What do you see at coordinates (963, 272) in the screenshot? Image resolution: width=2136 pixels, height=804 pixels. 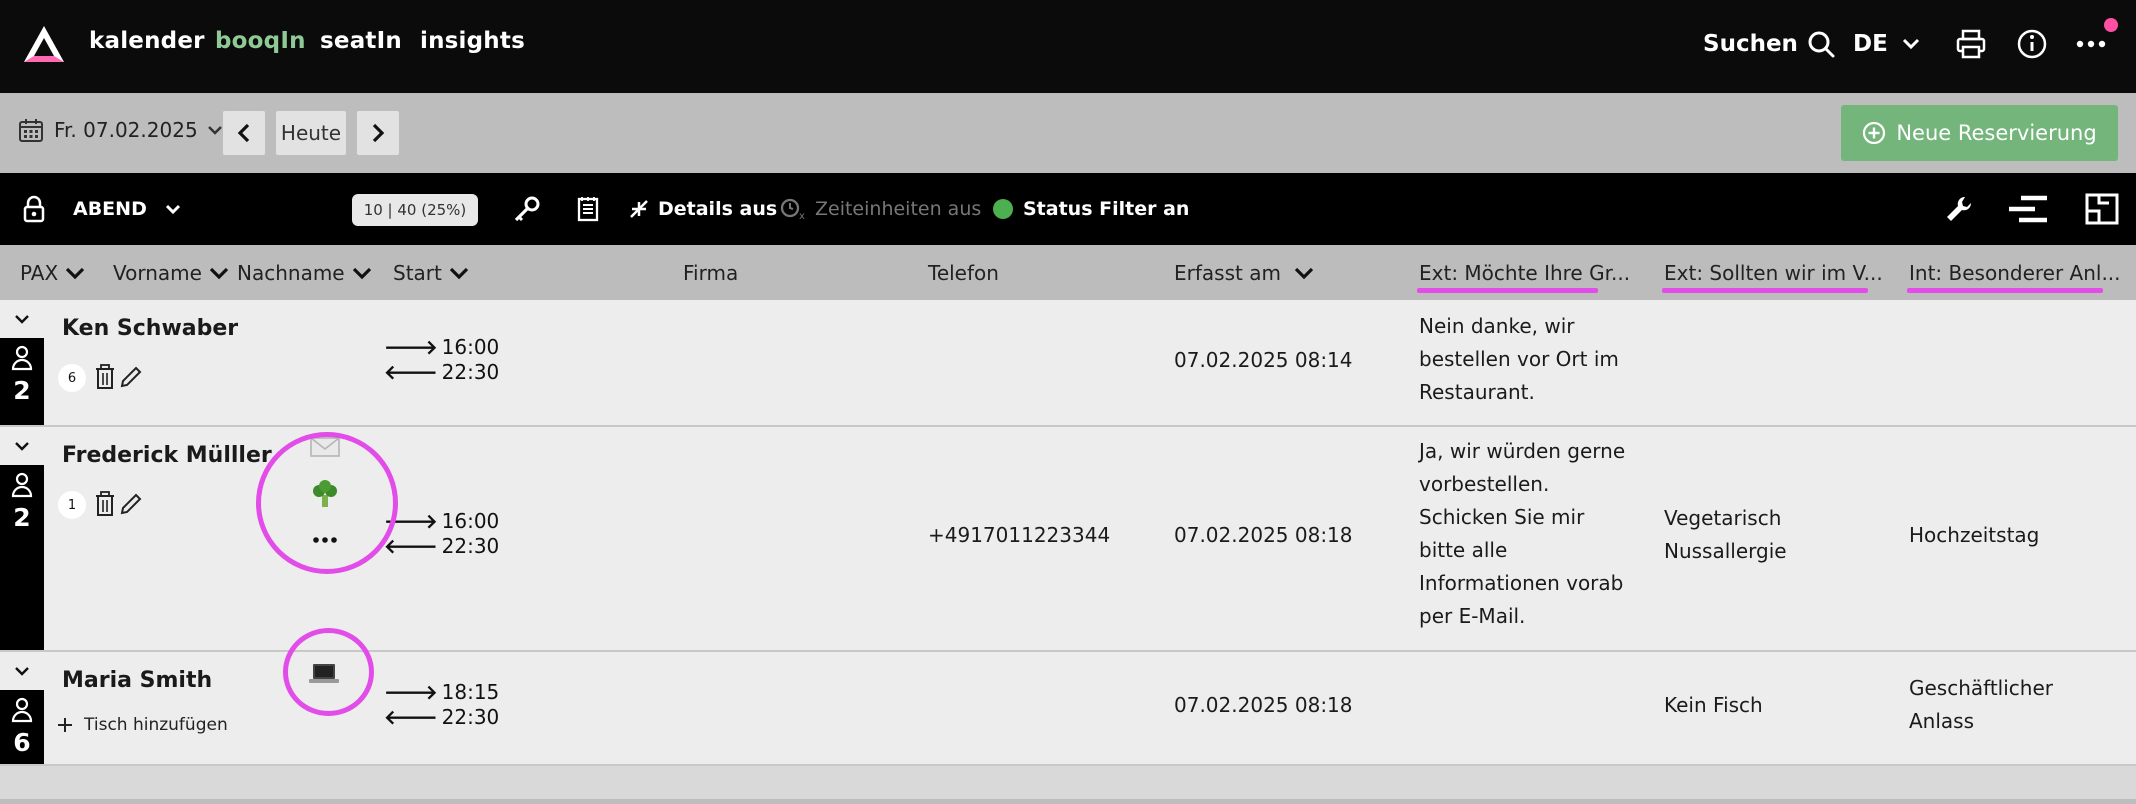 I see `column-telefon: Telefon` at bounding box center [963, 272].